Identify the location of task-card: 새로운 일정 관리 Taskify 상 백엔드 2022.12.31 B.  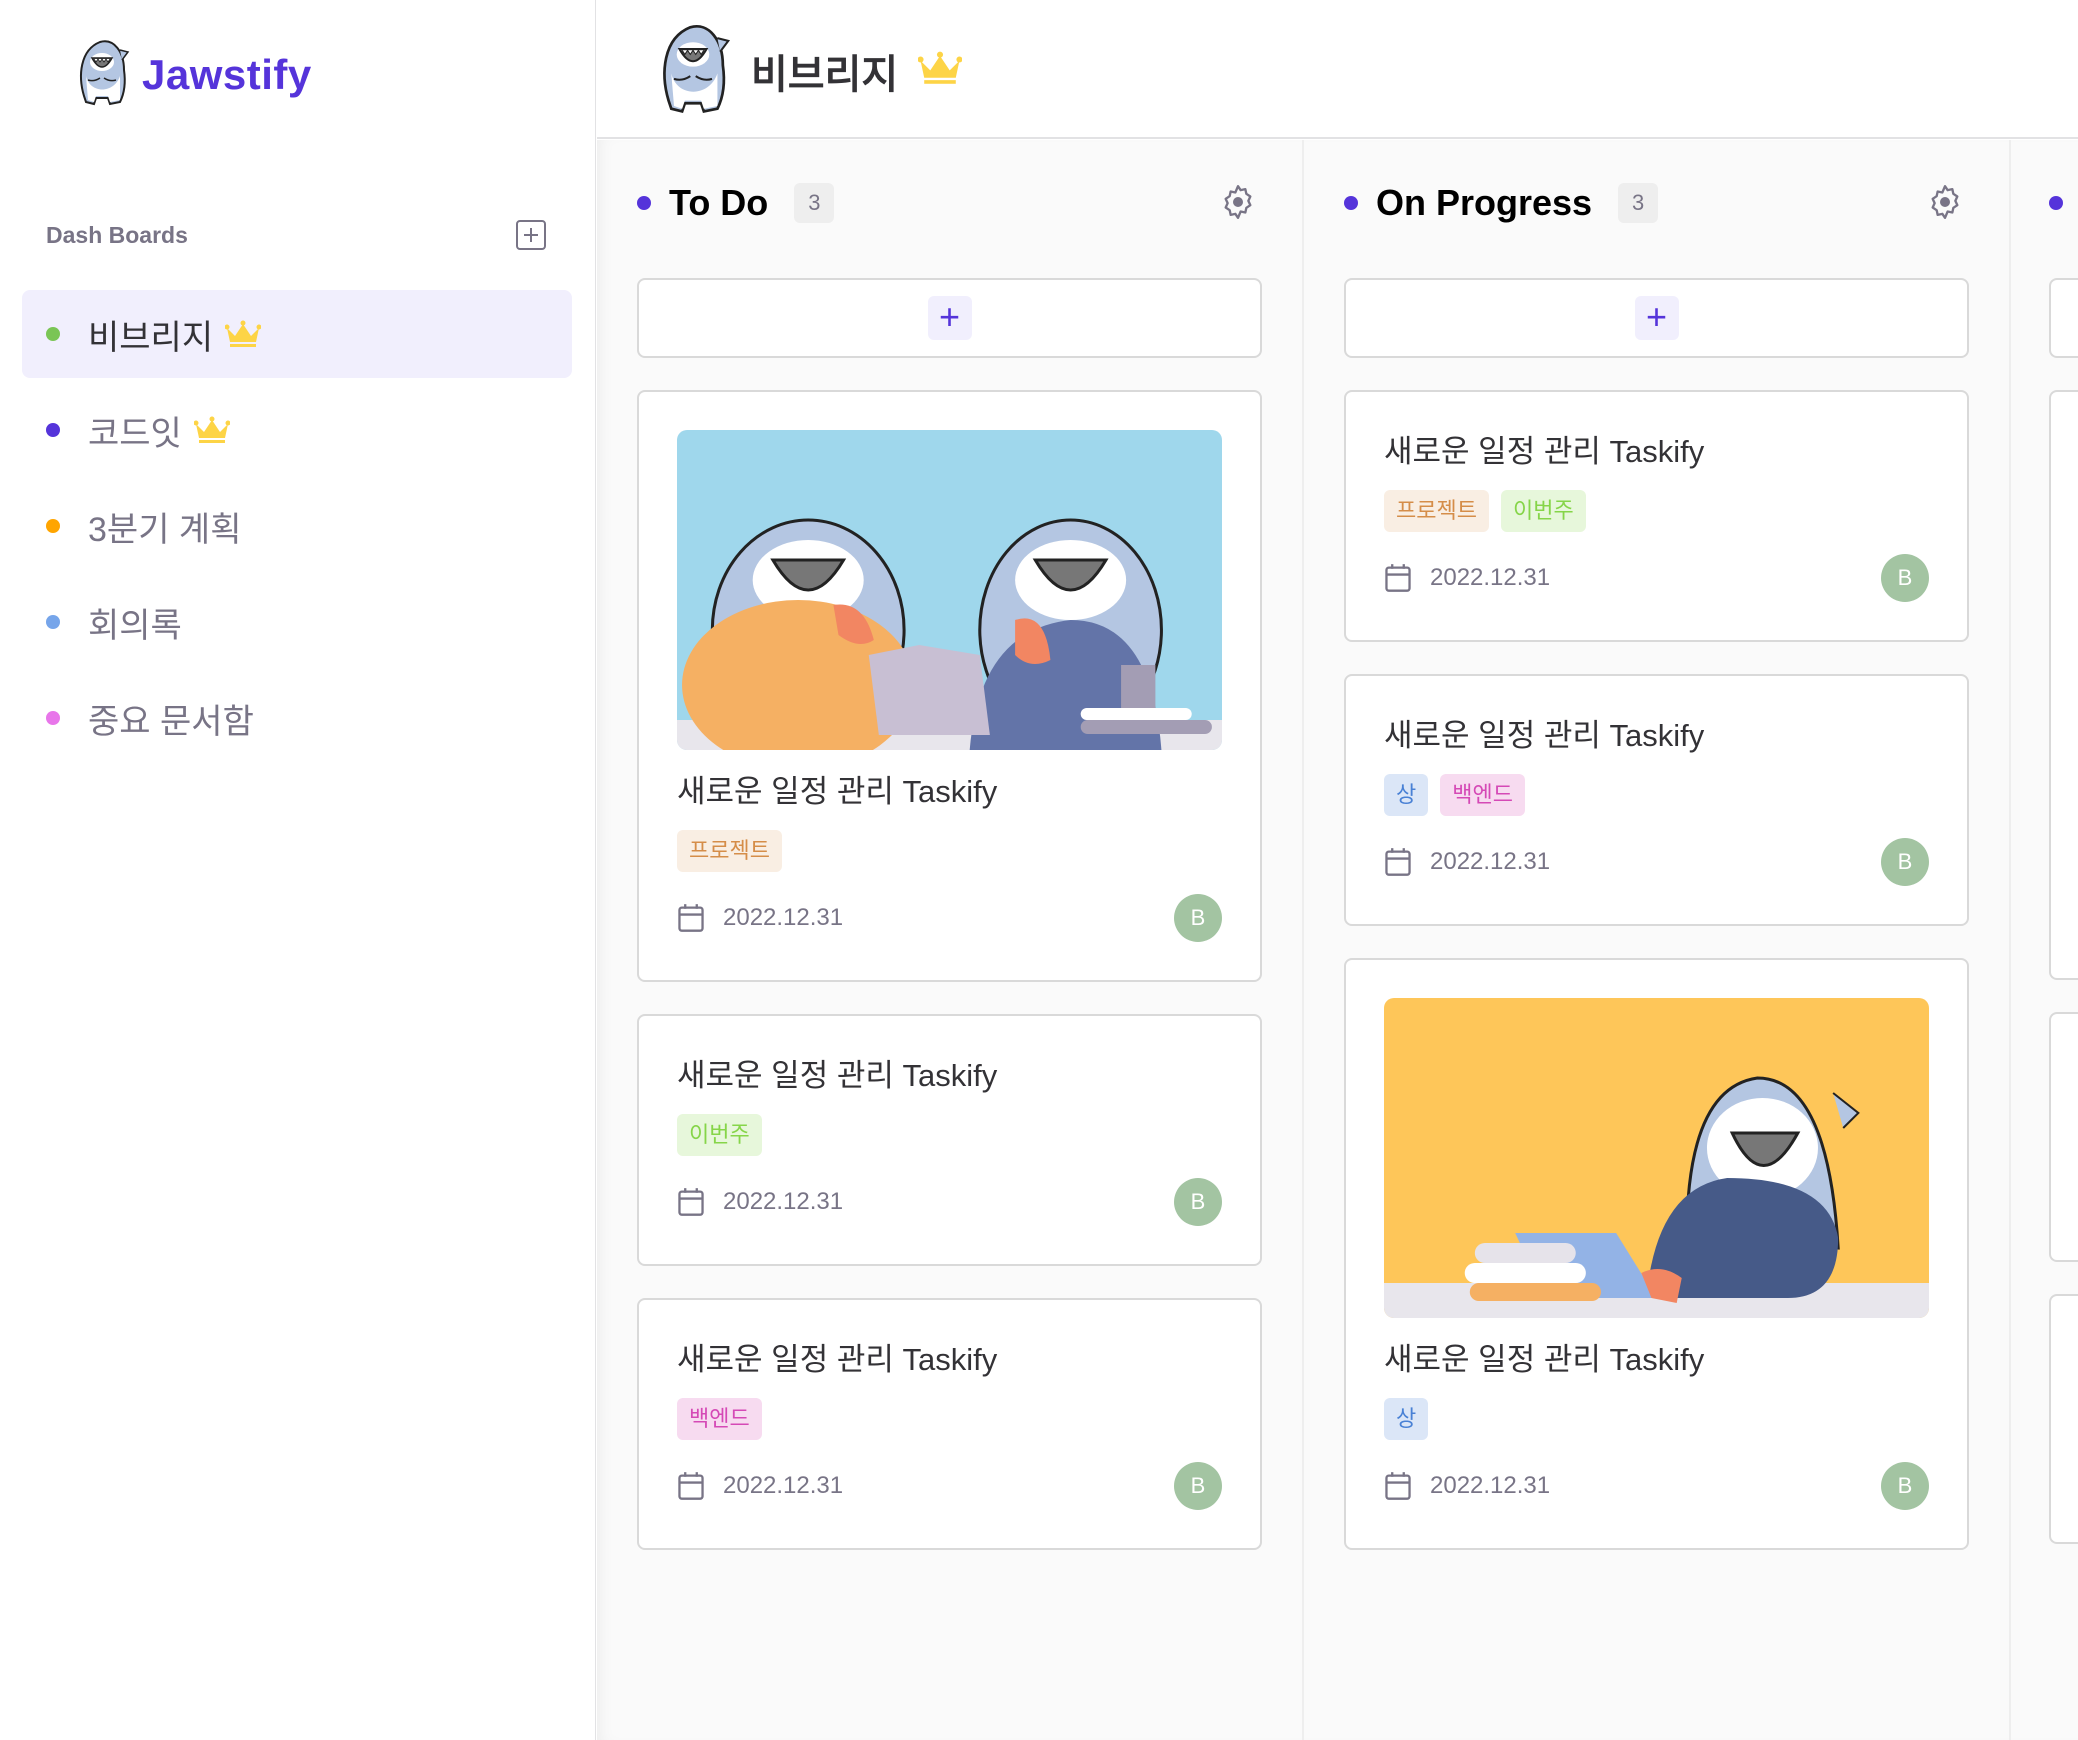
(1656, 800).